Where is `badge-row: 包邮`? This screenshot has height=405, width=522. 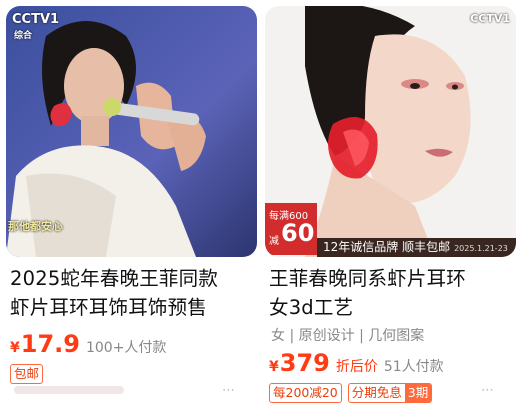 badge-row: 包邮 is located at coordinates (131, 374).